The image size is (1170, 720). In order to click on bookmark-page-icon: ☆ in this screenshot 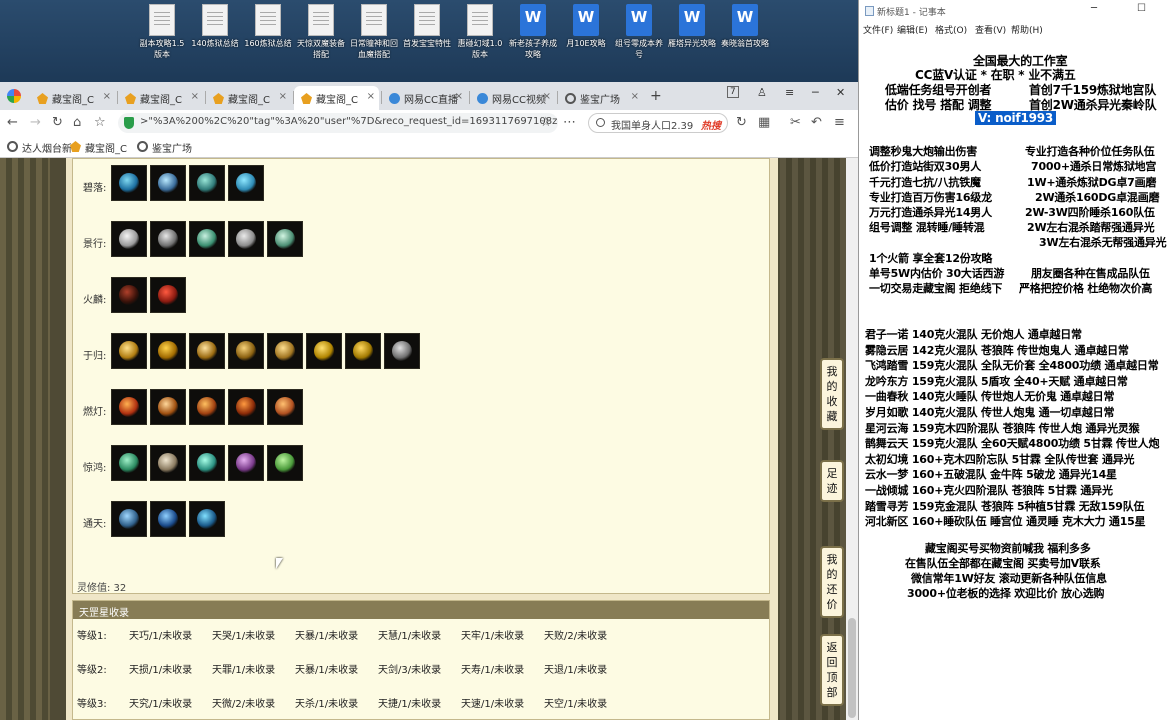, I will do `click(546, 122)`.